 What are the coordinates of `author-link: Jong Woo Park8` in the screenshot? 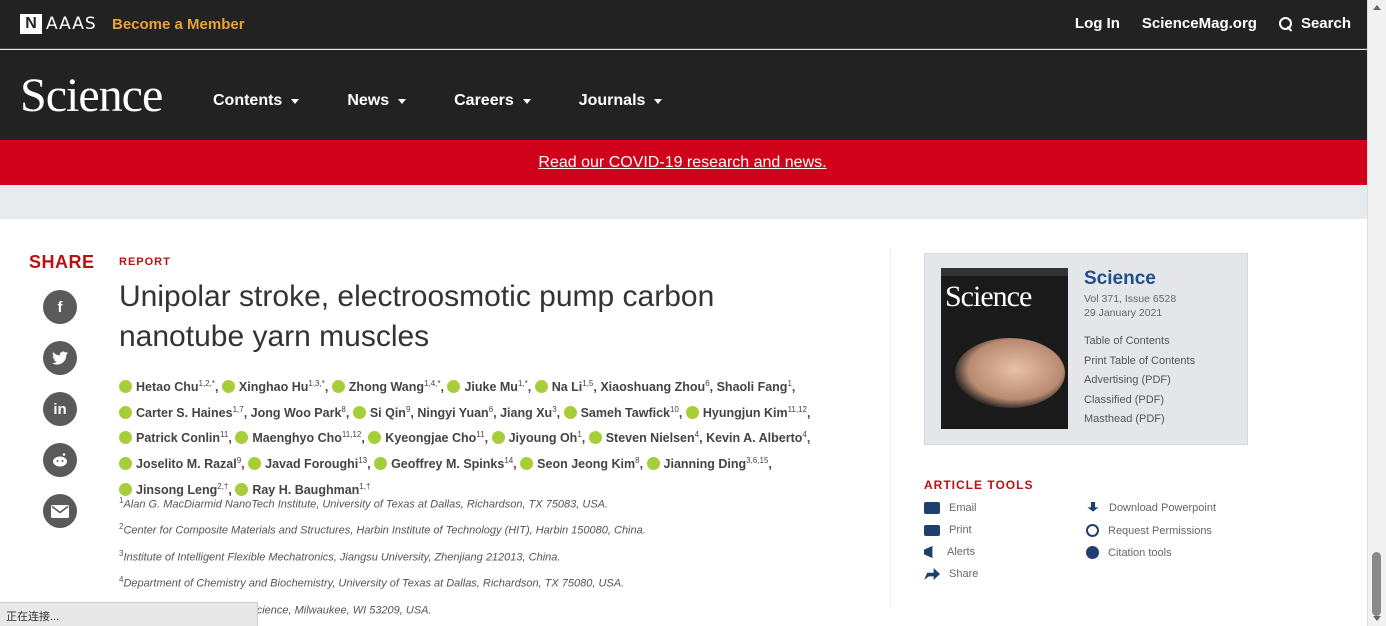 It's located at (298, 412).